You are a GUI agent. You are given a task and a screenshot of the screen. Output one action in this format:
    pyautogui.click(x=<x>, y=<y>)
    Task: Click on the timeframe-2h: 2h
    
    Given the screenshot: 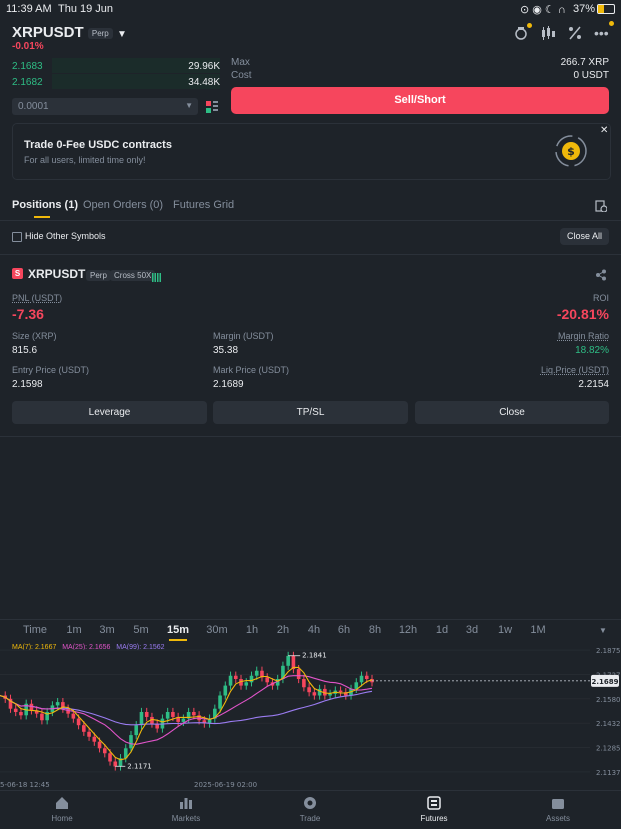 What is the action you would take?
    pyautogui.click(x=283, y=630)
    